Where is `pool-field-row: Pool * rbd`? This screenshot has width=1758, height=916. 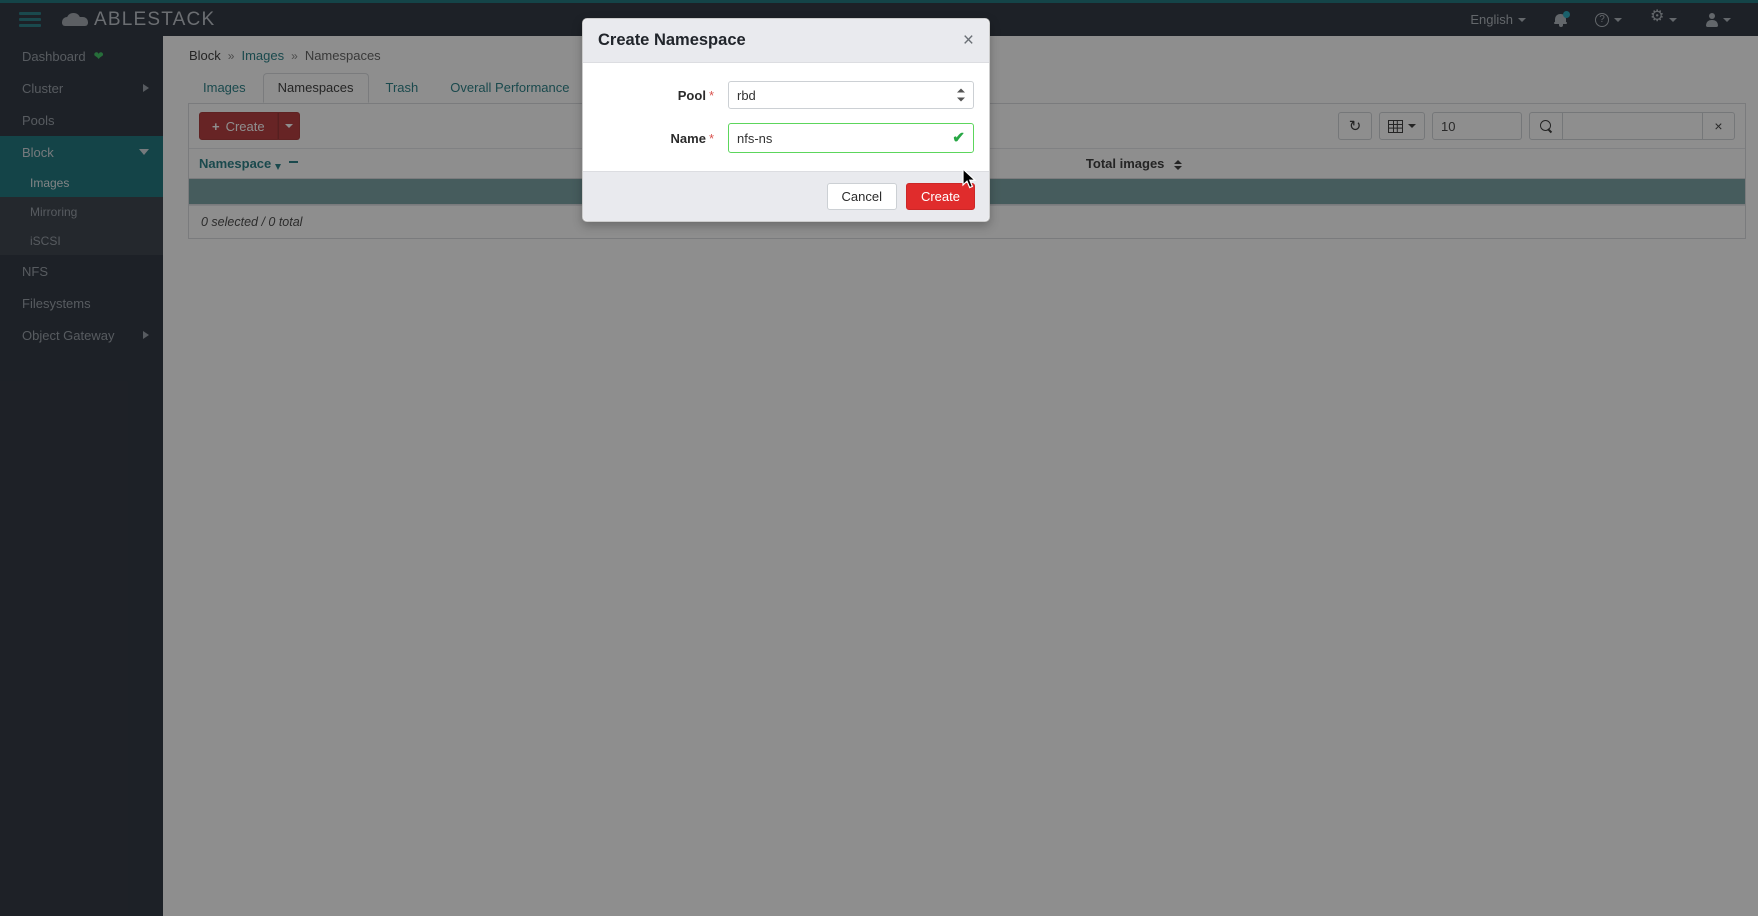 pool-field-row: Pool * rbd is located at coordinates (786, 95).